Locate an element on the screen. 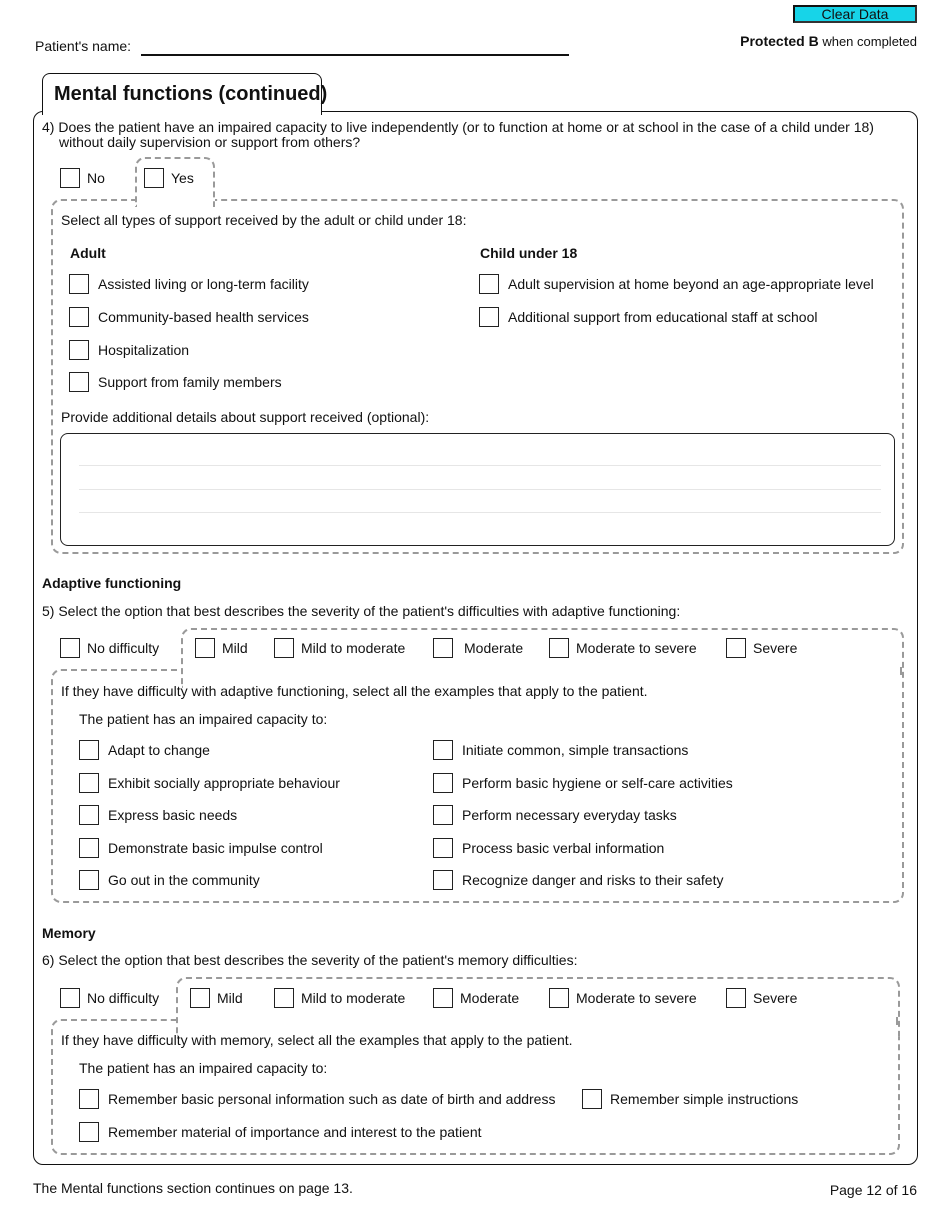 This screenshot has height=1230, width=950. q6-severity-label: Mild to moderate is located at coordinates (353, 998).